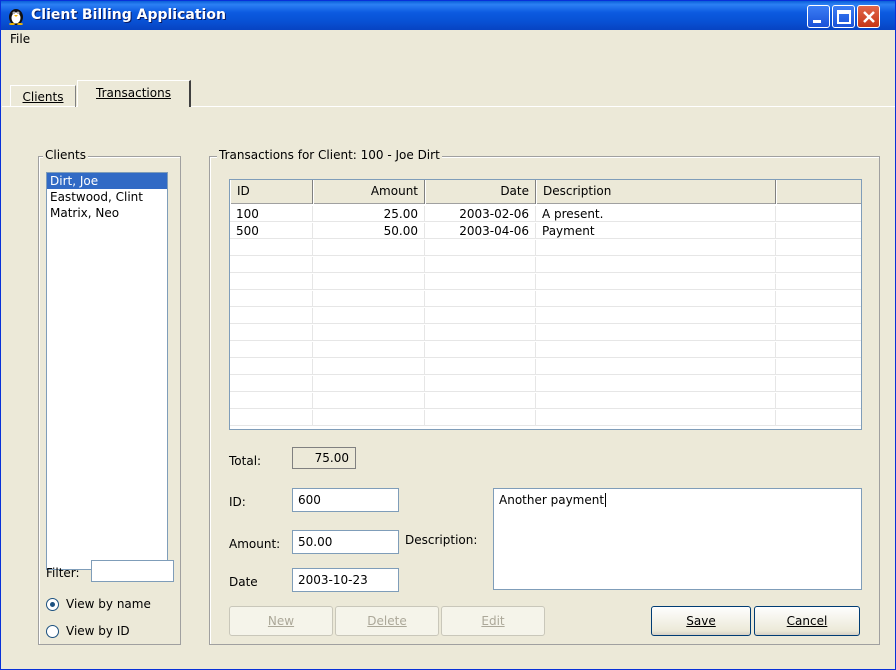 Image resolution: width=896 pixels, height=670 pixels. What do you see at coordinates (656, 192) in the screenshot?
I see `column-header-description: Description` at bounding box center [656, 192].